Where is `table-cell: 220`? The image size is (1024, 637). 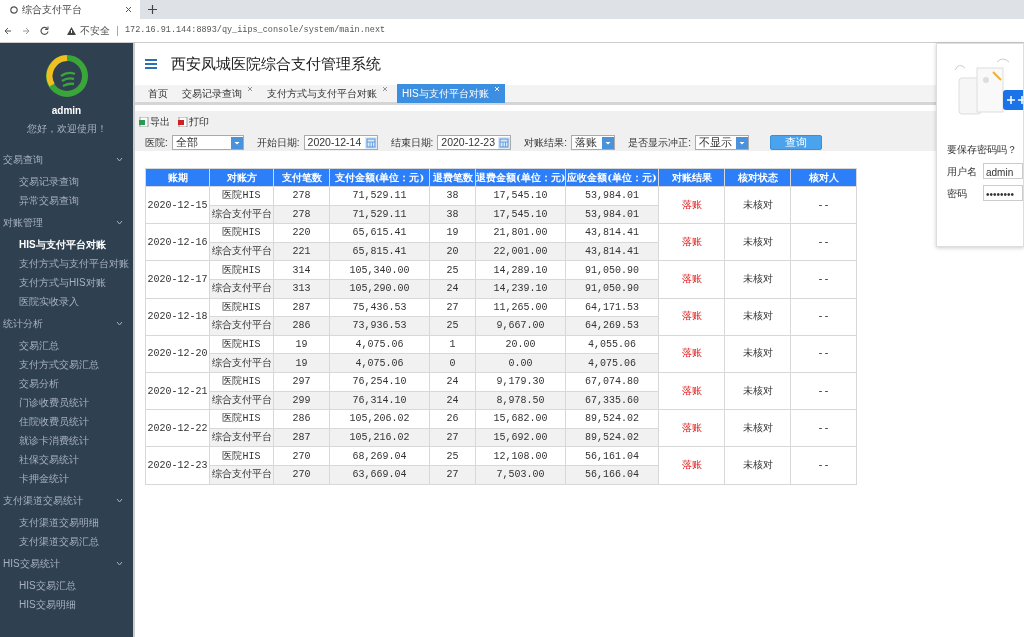
table-cell: 220 is located at coordinates (301, 233).